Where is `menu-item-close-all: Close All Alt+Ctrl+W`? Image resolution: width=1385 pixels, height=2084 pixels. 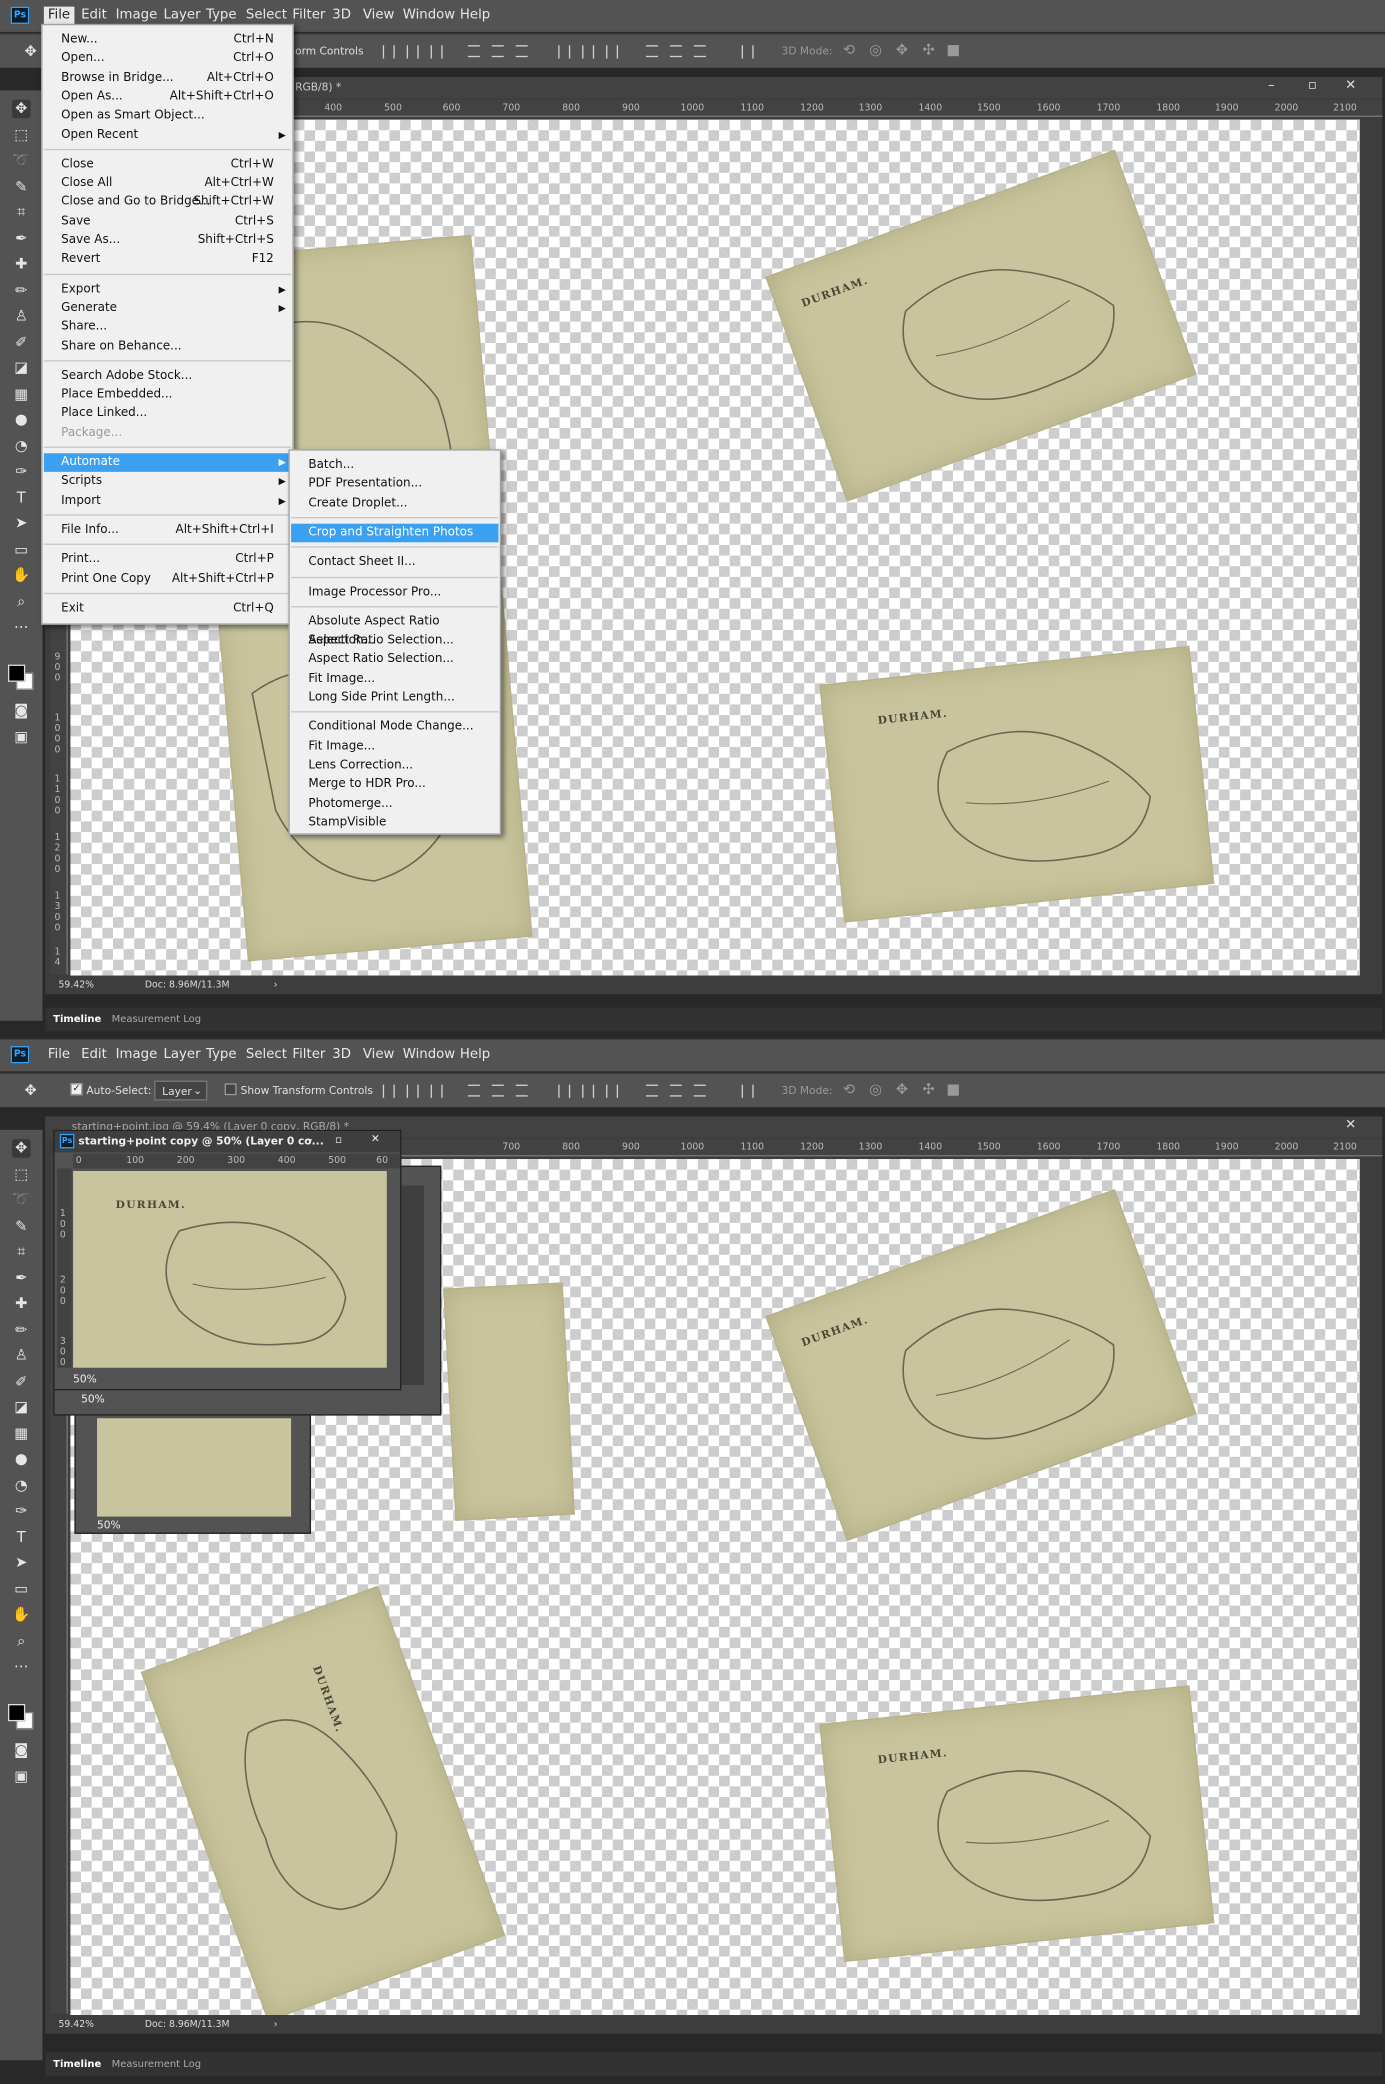 menu-item-close-all: Close All Alt+Ctrl+W is located at coordinates (167, 183).